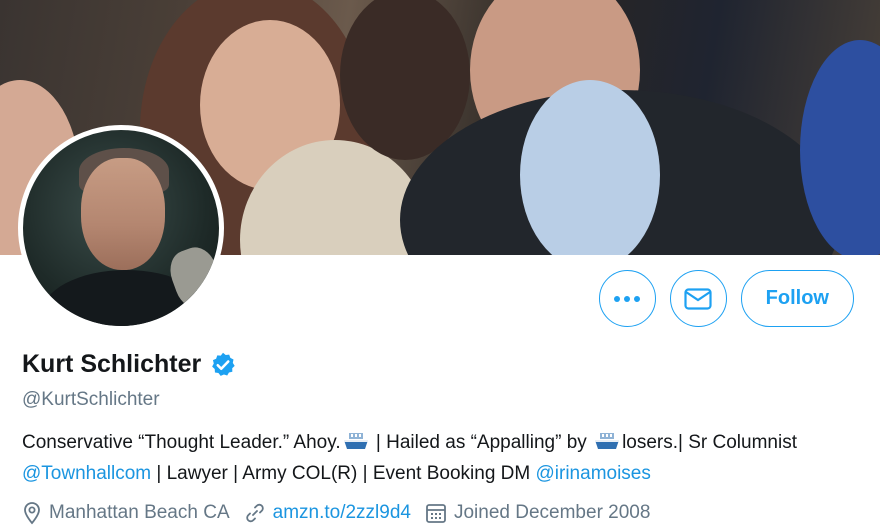 The image size is (880, 530). I want to click on location-pin-icon, so click(32, 513).